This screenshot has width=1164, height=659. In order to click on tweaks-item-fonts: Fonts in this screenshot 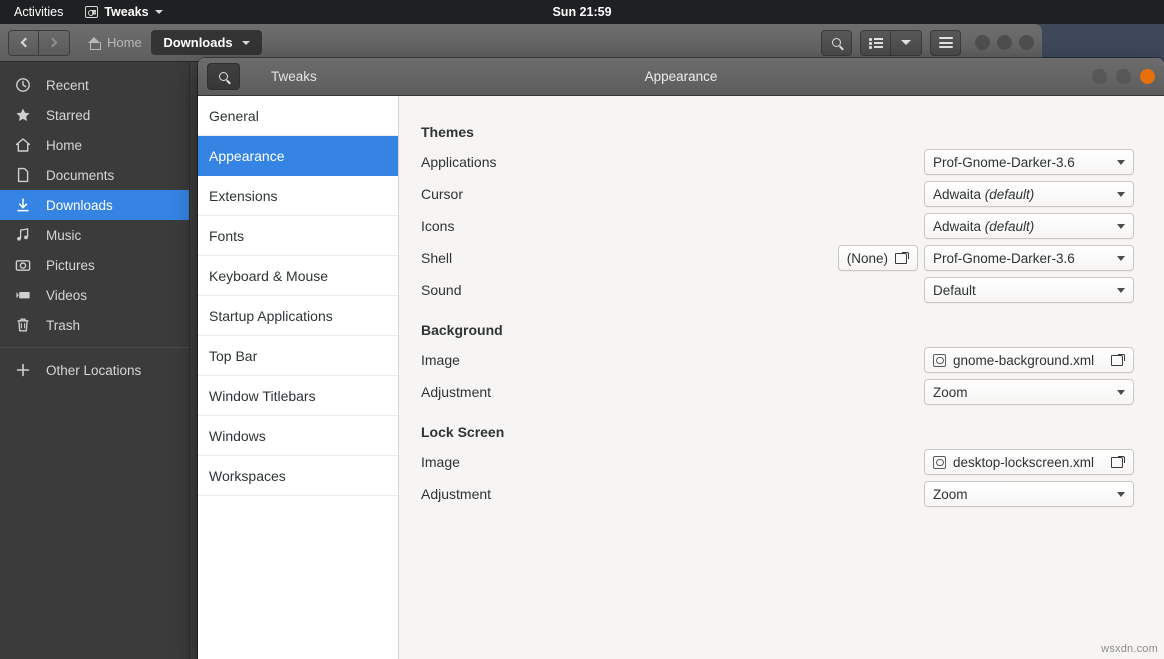, I will do `click(298, 236)`.